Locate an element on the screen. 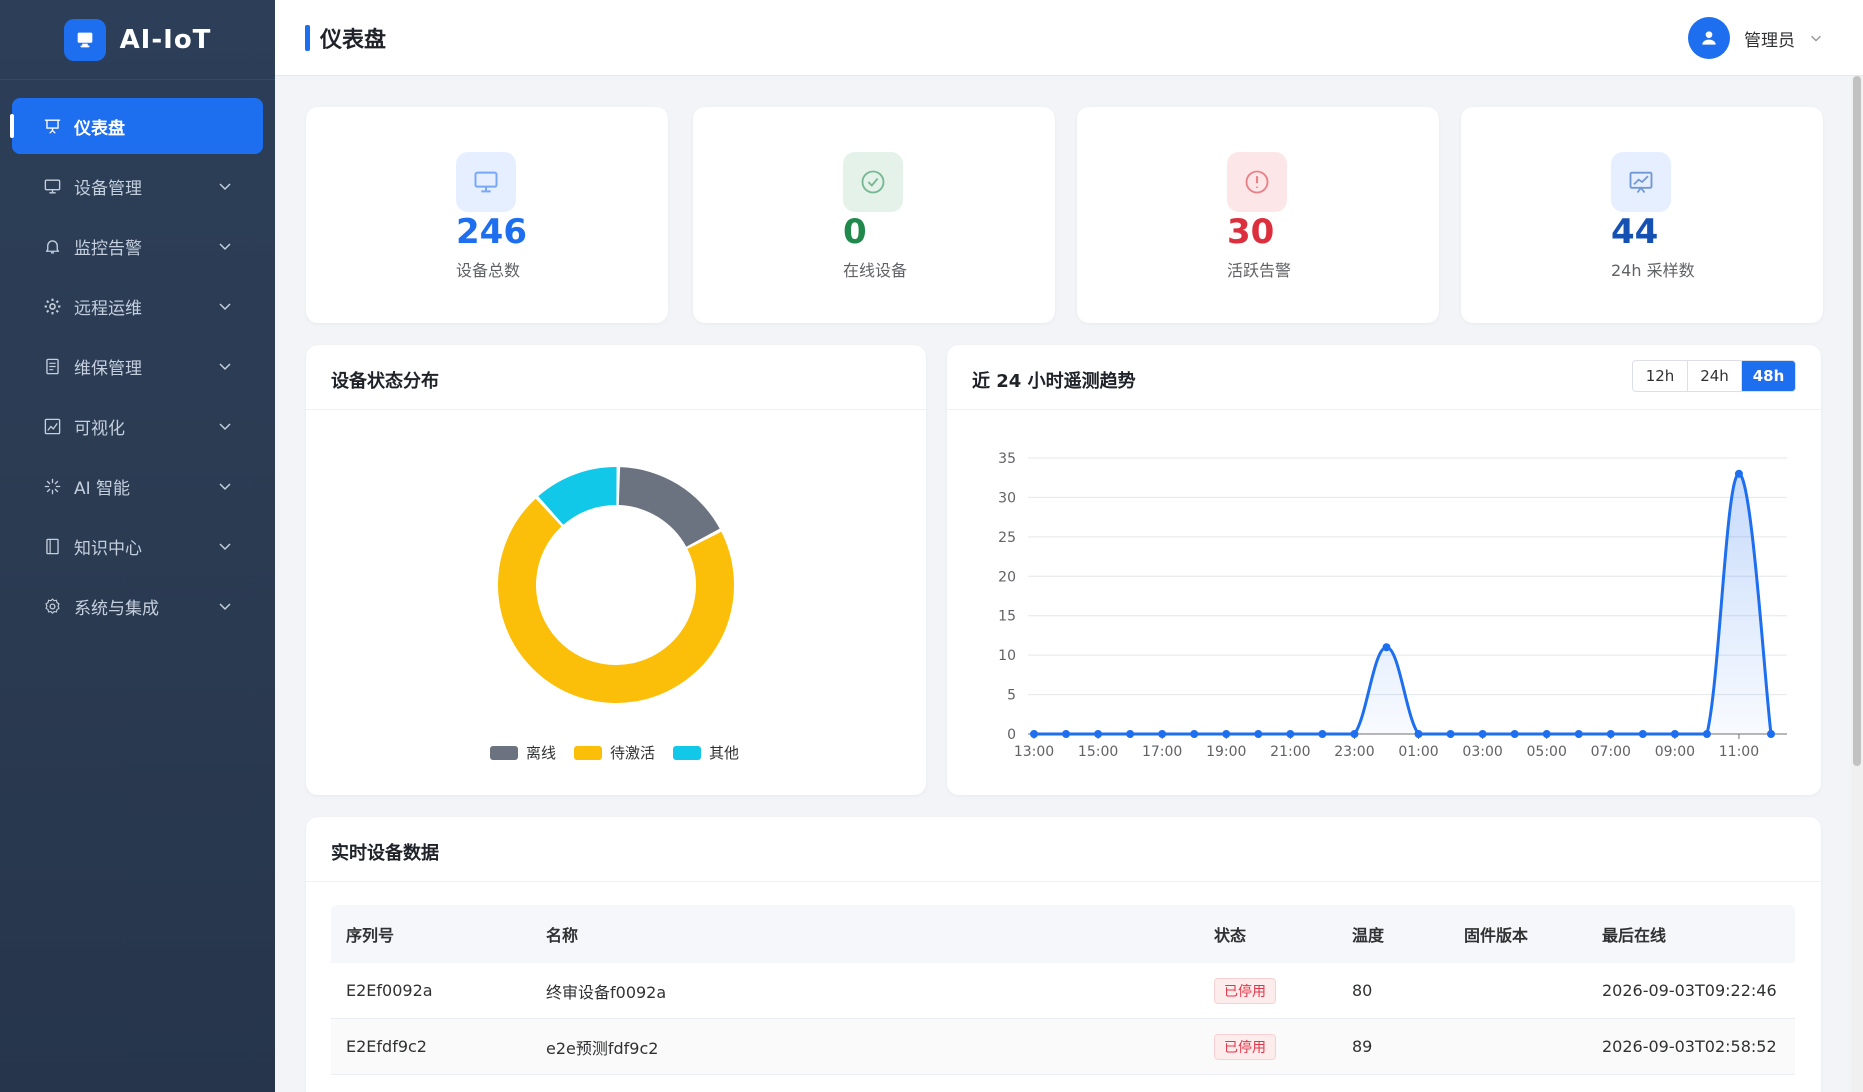 Image resolution: width=1863 pixels, height=1092 pixels. table-header: 序列号 名称 状态 温度 固件版本 最后在线 is located at coordinates (1063, 934).